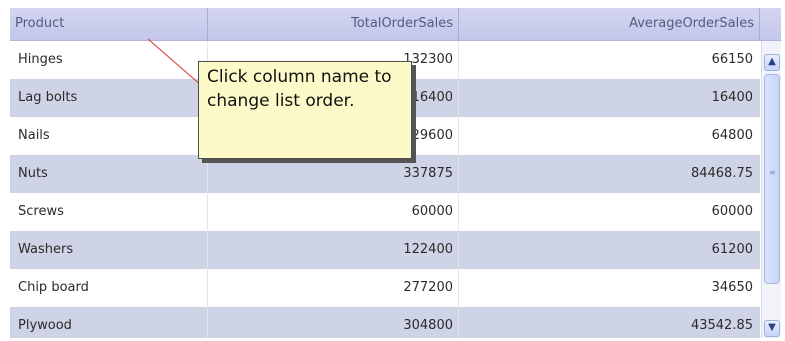 The height and width of the screenshot is (341, 785). What do you see at coordinates (333, 250) in the screenshot?
I see `total-order-sales-cell: 122400` at bounding box center [333, 250].